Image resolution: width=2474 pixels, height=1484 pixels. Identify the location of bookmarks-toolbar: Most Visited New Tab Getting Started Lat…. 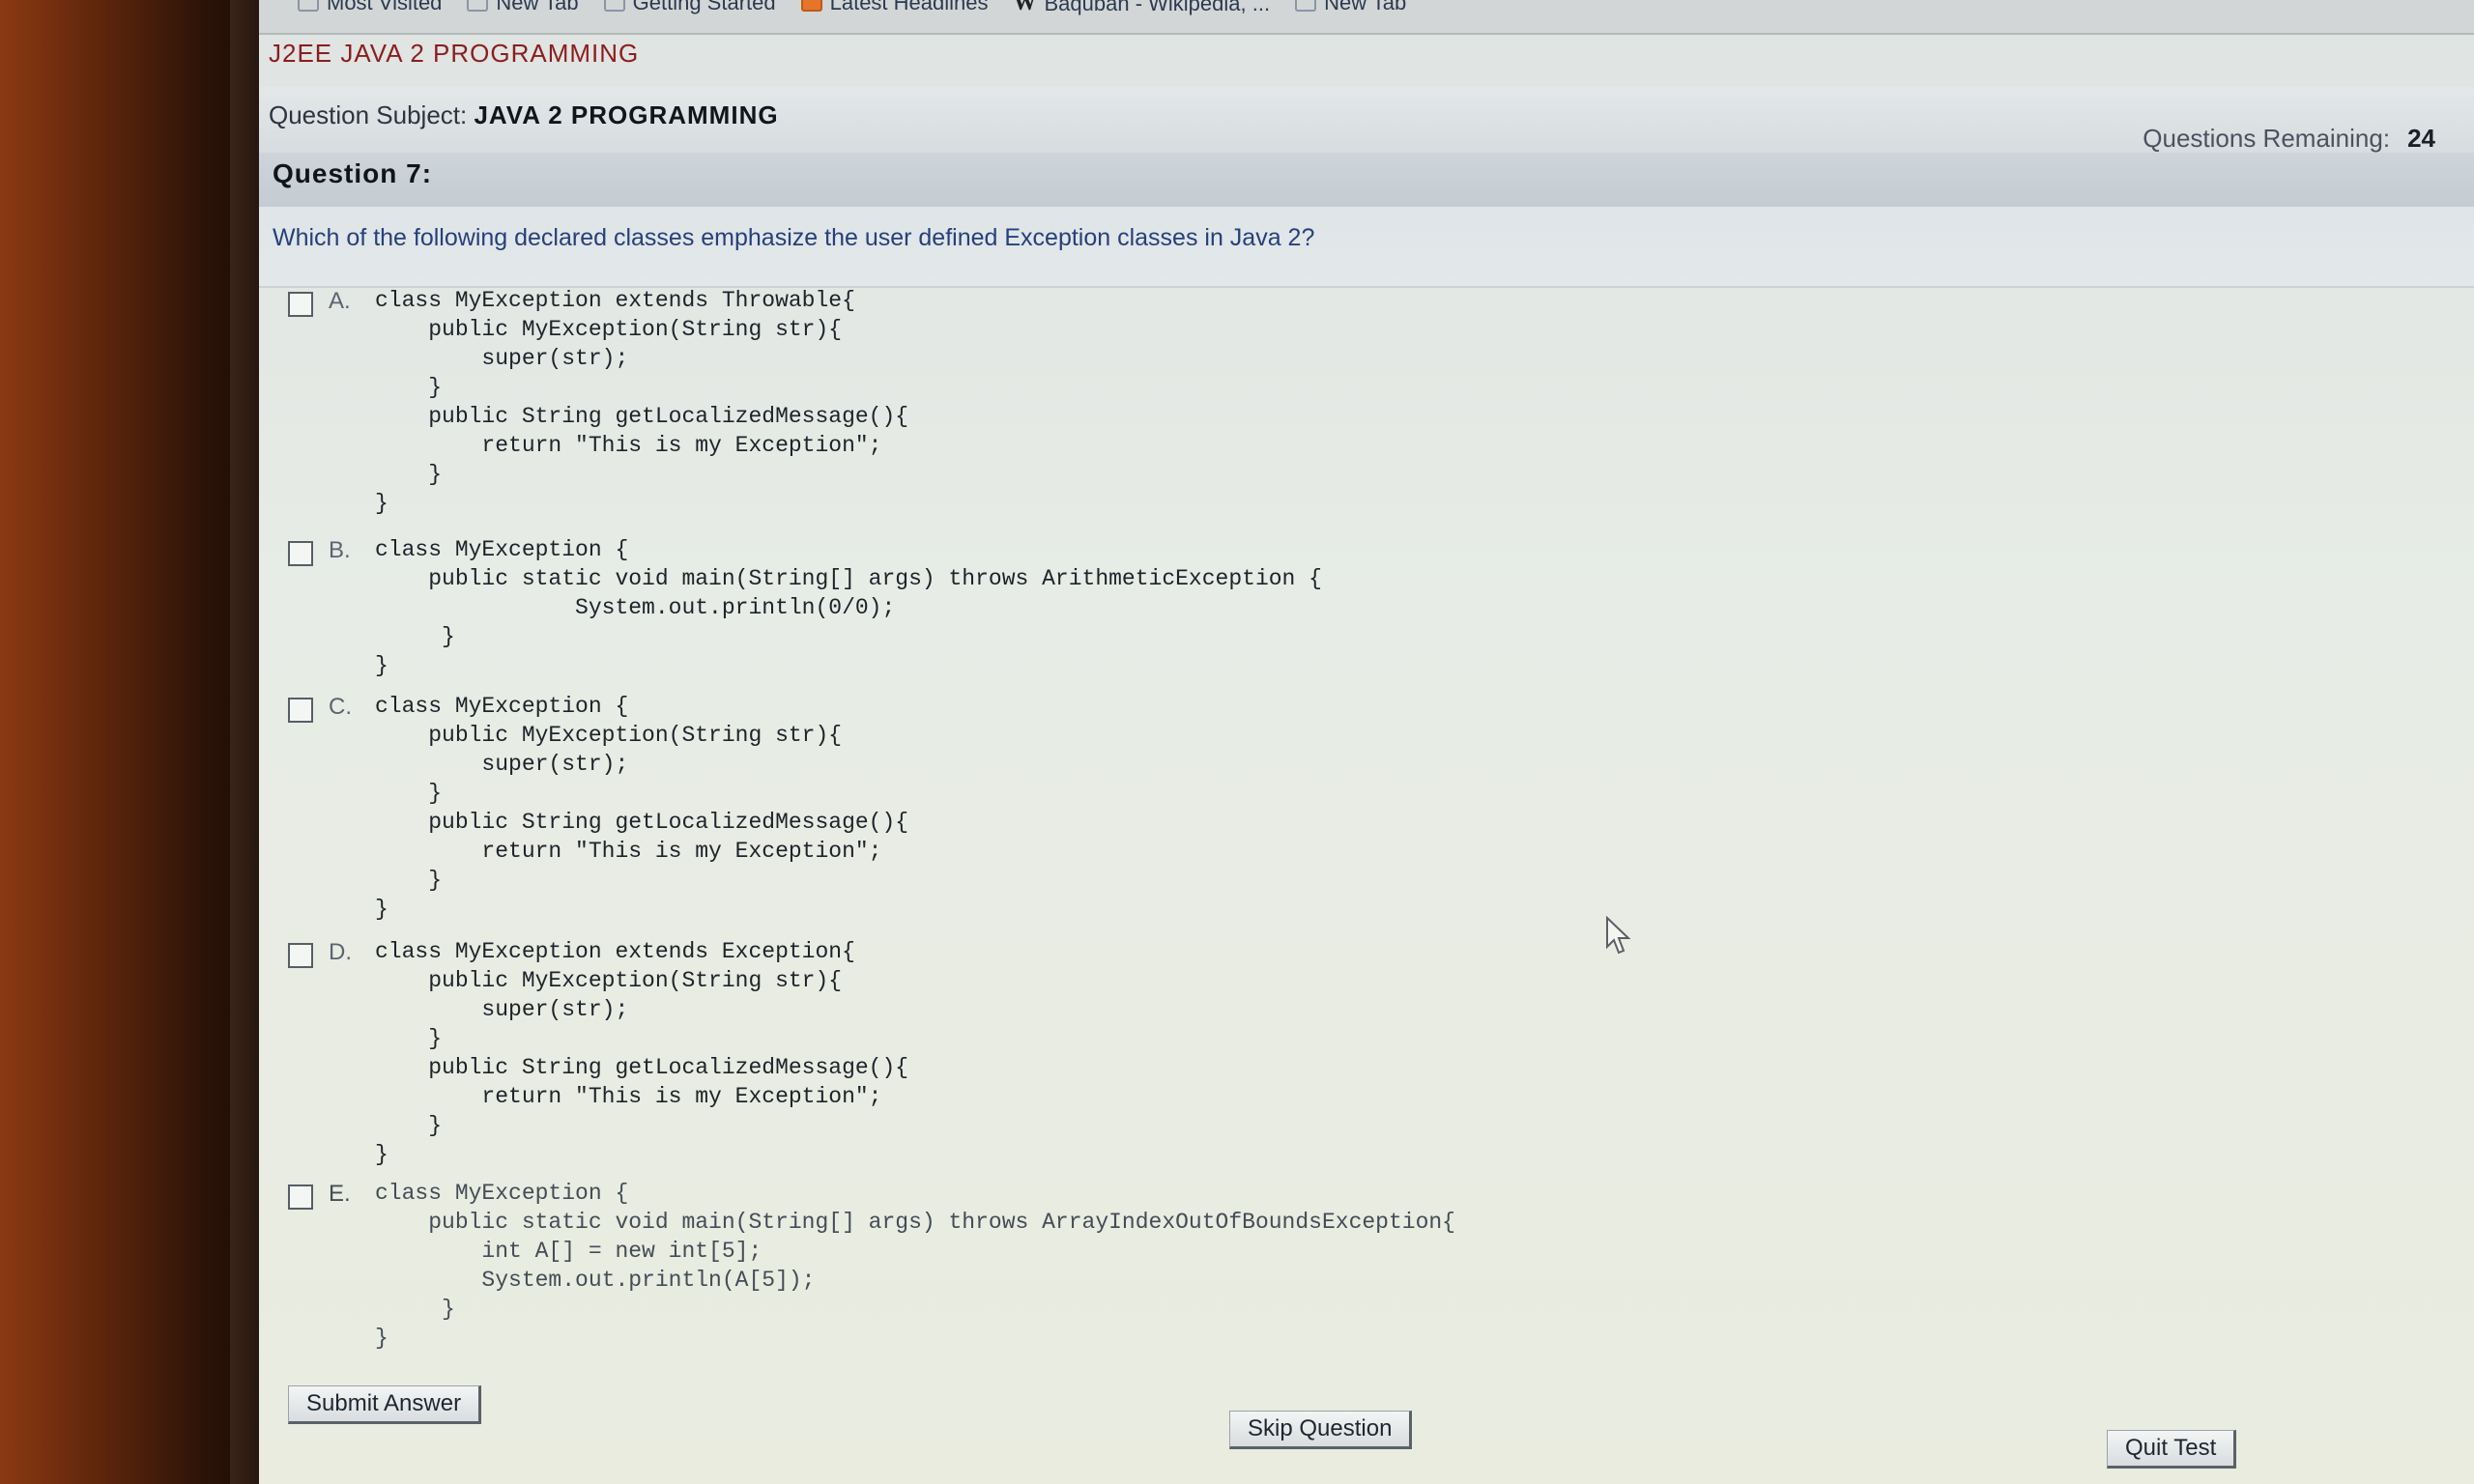
(1366, 17).